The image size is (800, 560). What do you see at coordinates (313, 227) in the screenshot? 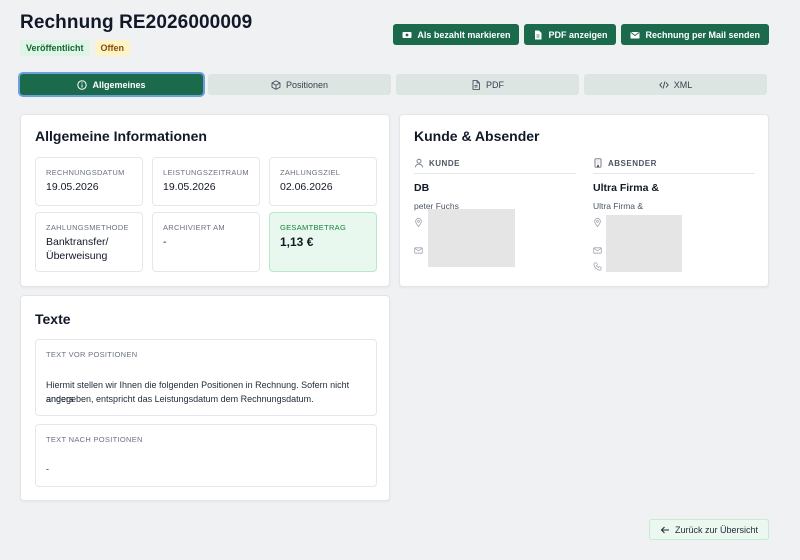
I see `field-label: Gesamtbetrag` at bounding box center [313, 227].